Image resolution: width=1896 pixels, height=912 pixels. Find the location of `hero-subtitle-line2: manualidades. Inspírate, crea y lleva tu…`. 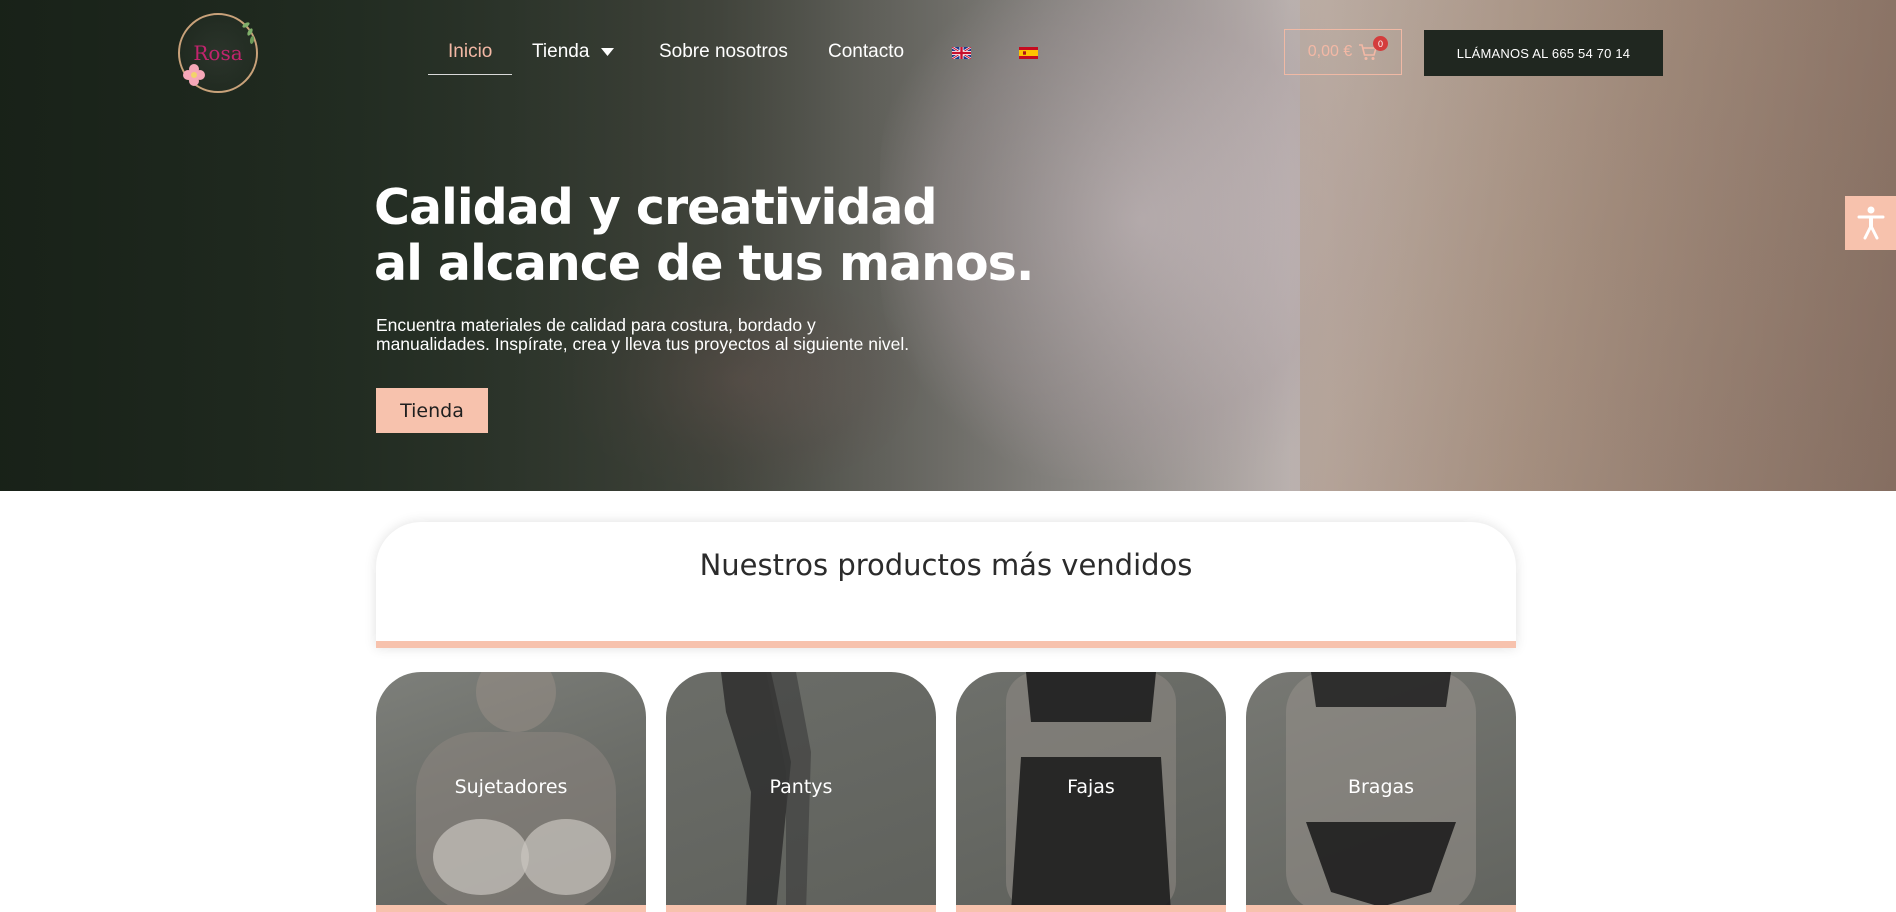

hero-subtitle-line2: manualidades. Inspírate, crea y lleva tu… is located at coordinates (643, 344).